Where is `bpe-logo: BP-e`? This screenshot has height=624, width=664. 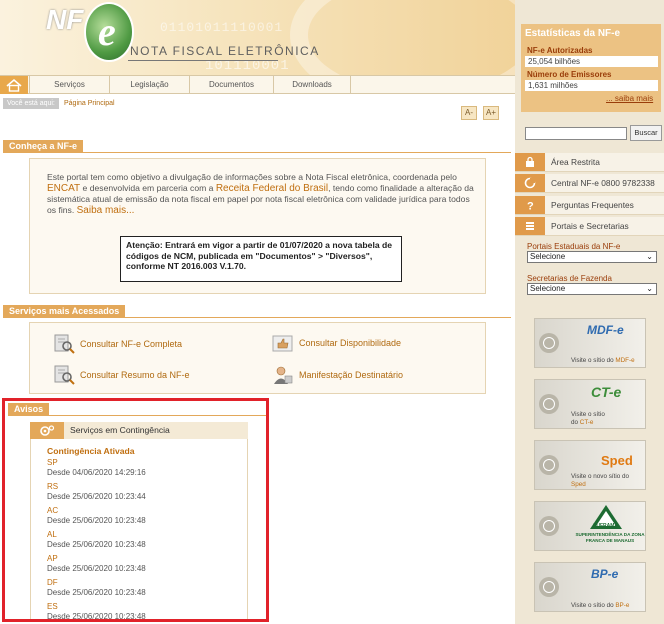
bpe-logo: BP-e is located at coordinates (605, 574).